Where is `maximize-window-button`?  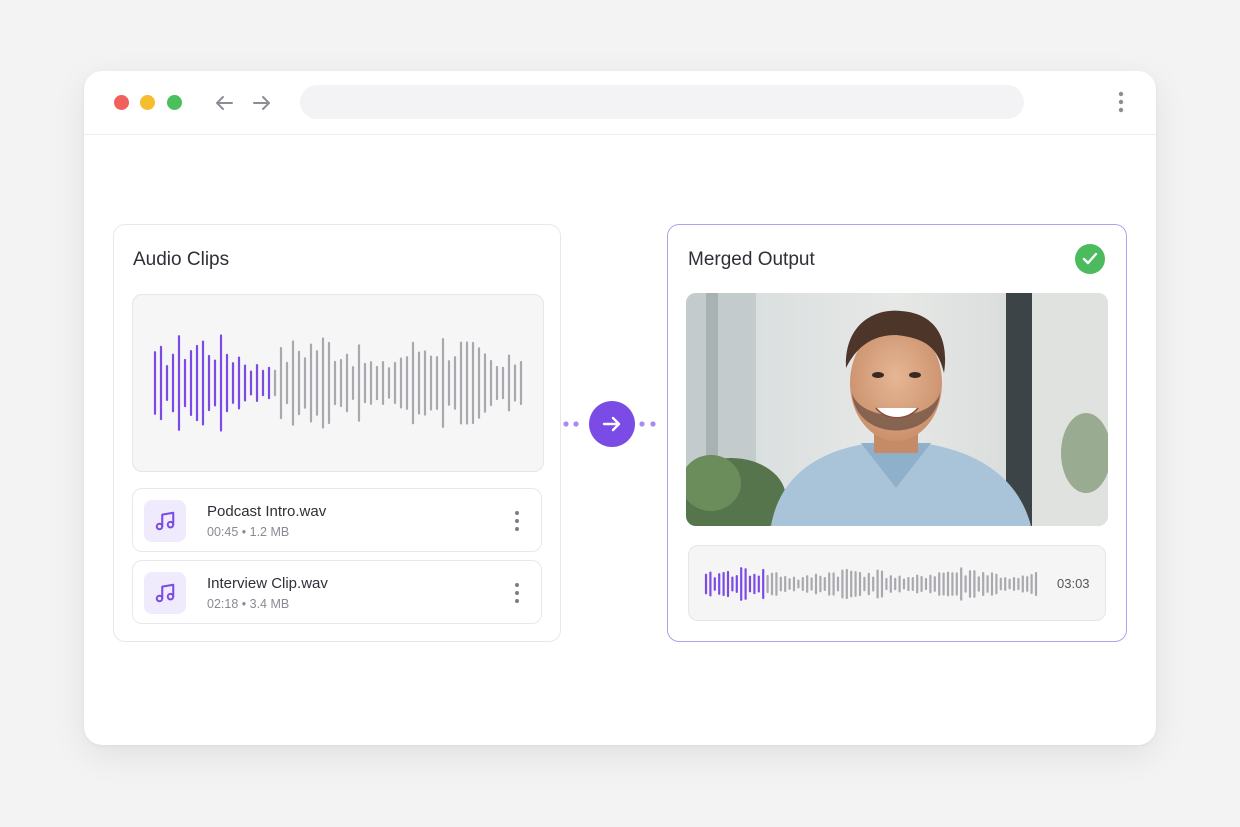 maximize-window-button is located at coordinates (174, 102).